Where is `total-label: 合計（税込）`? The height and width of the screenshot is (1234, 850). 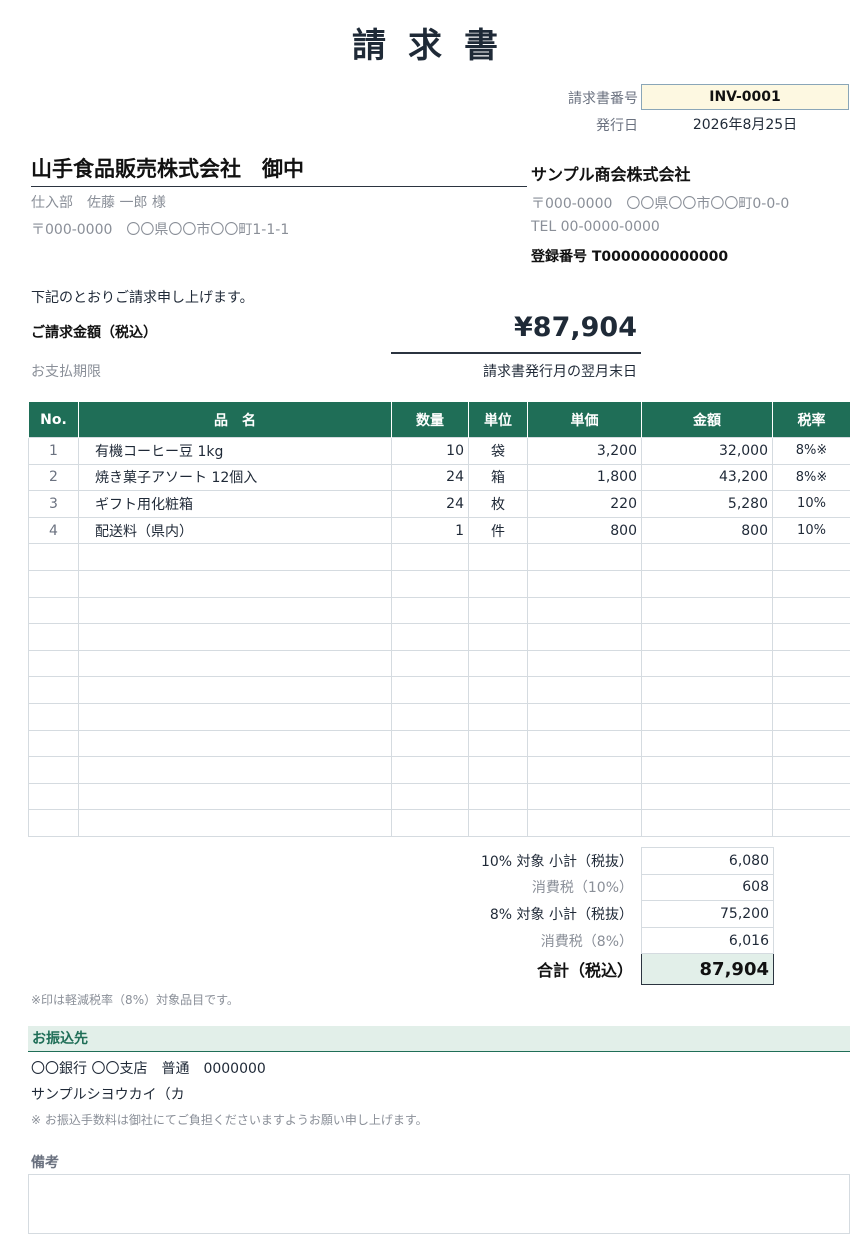
total-label: 合計（税込） is located at coordinates (521, 969).